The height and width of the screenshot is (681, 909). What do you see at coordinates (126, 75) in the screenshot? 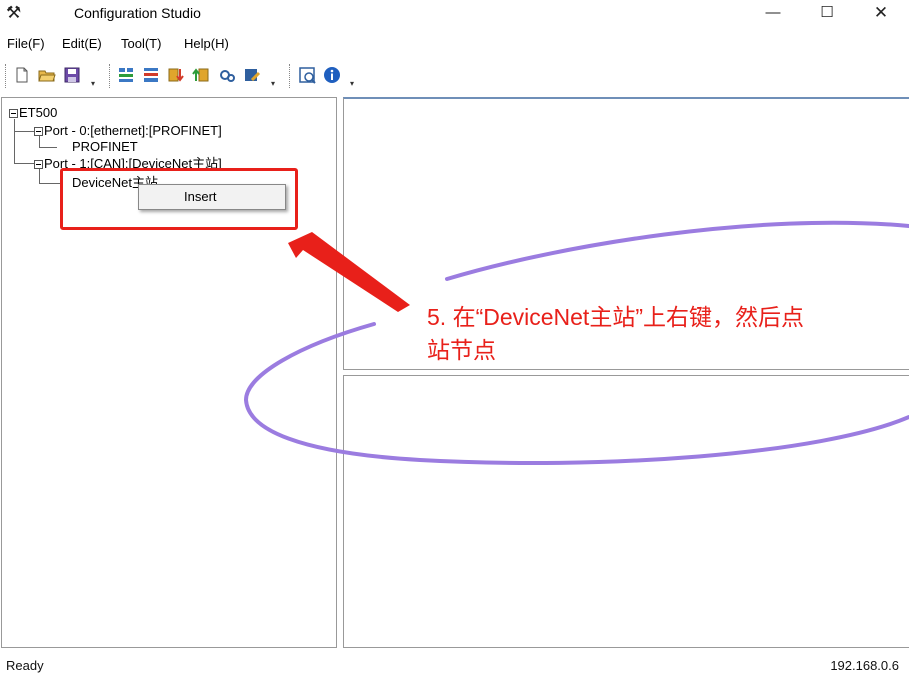
I see `add-module-icon` at bounding box center [126, 75].